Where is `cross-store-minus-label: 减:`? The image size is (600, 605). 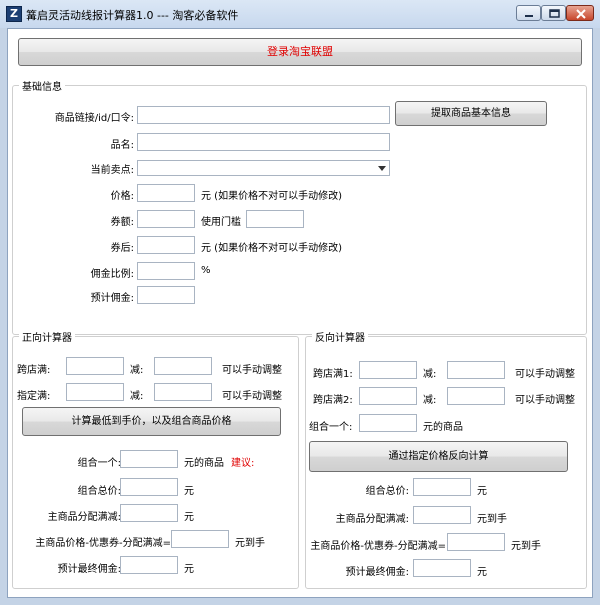
cross-store-minus-label: 减: is located at coordinates (137, 370).